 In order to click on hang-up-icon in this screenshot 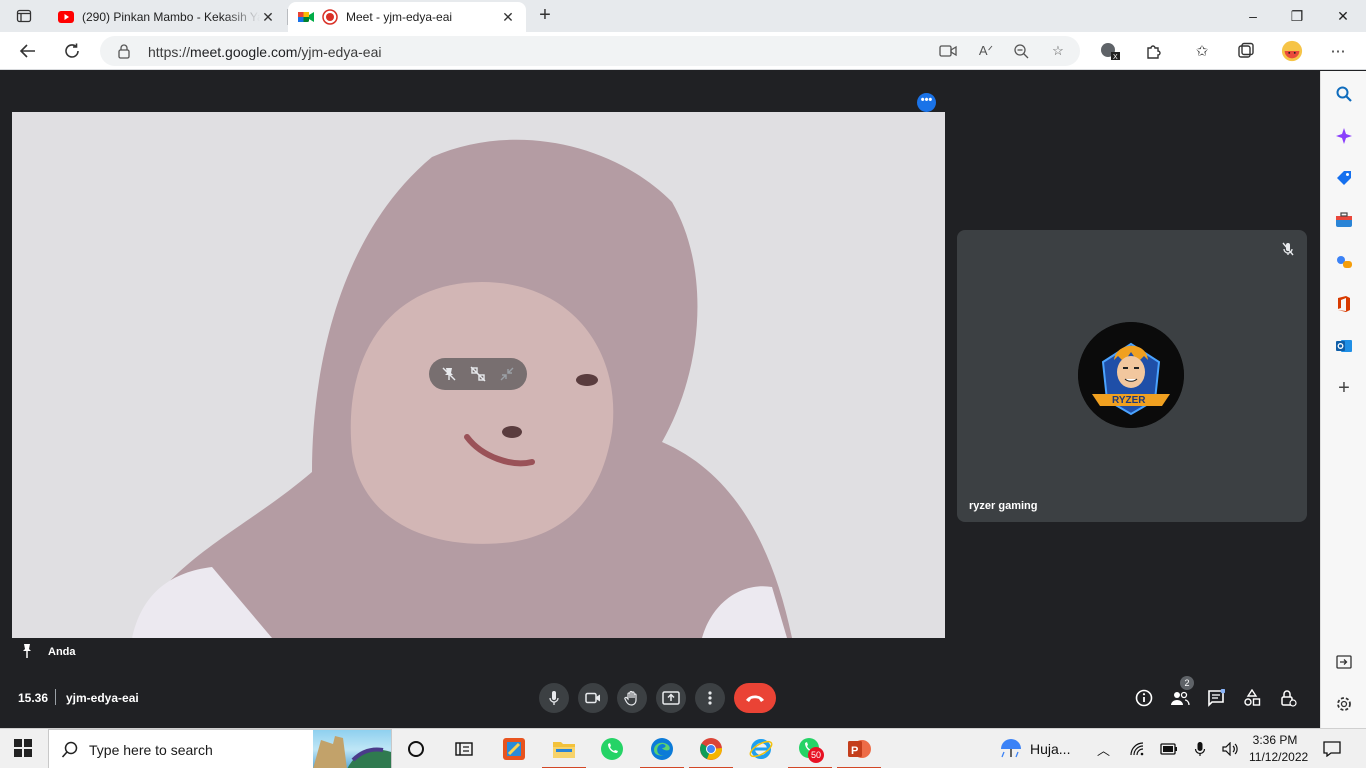, I will do `click(755, 698)`.